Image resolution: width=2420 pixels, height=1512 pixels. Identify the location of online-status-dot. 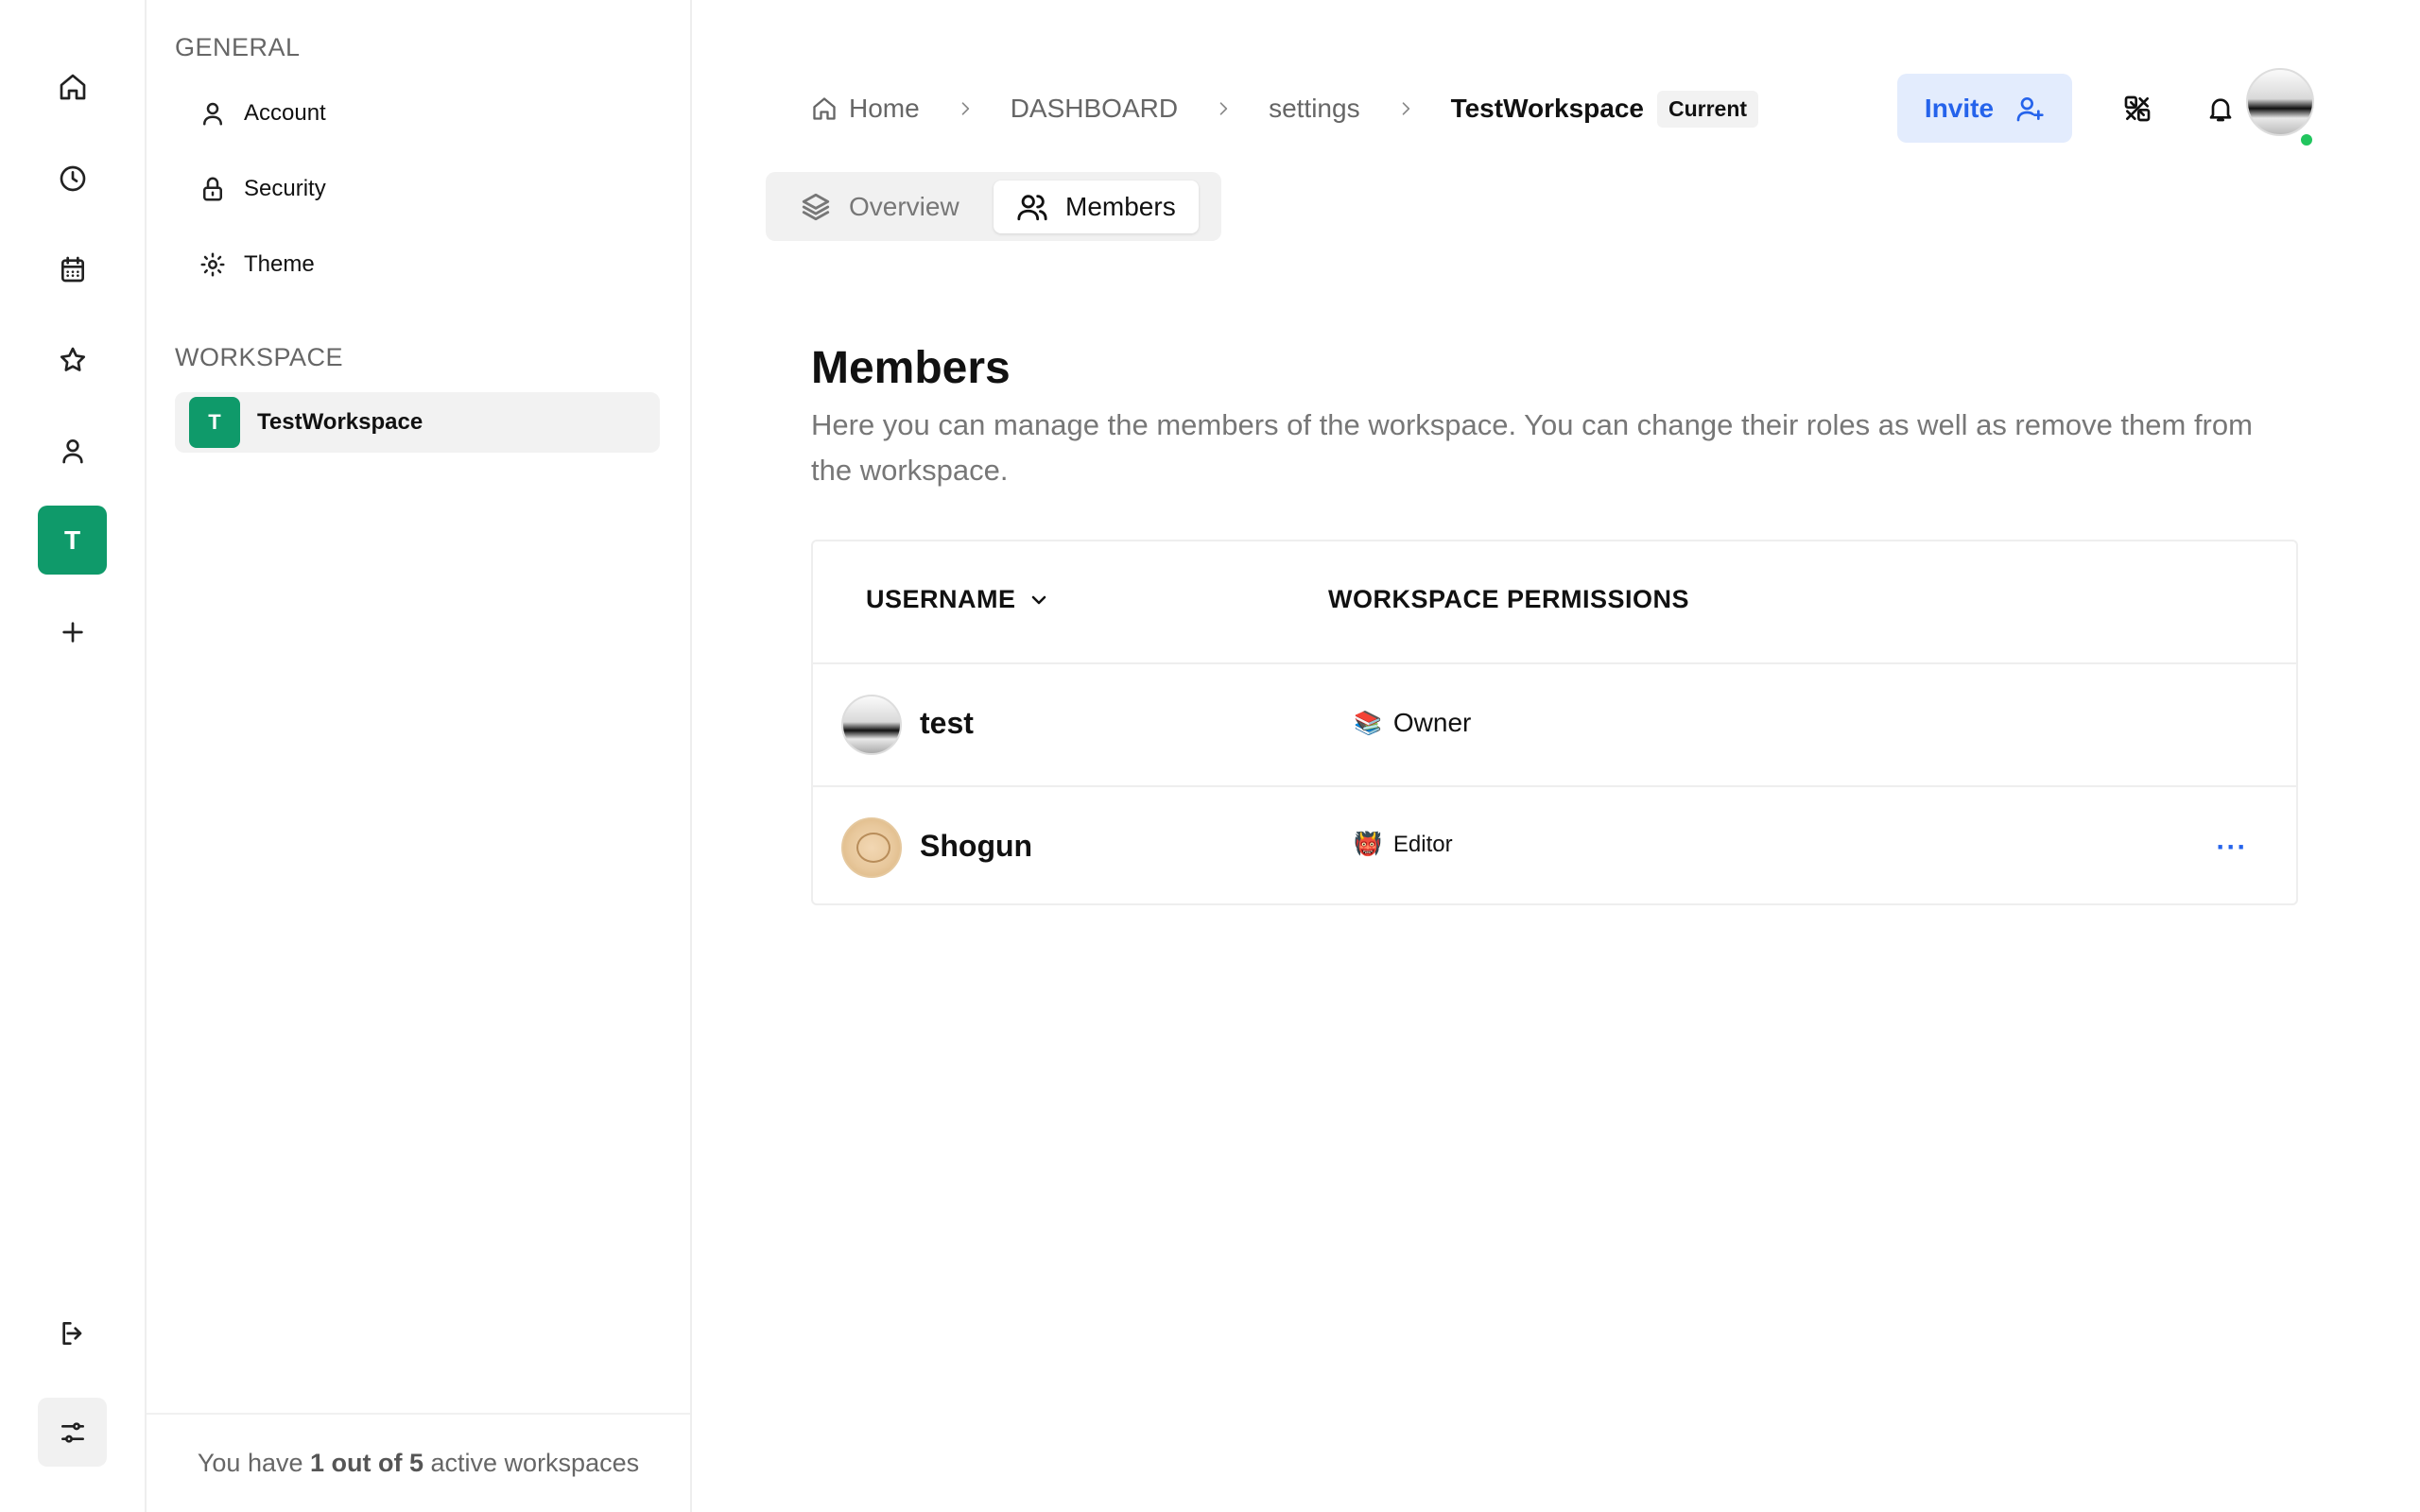
(2306, 139).